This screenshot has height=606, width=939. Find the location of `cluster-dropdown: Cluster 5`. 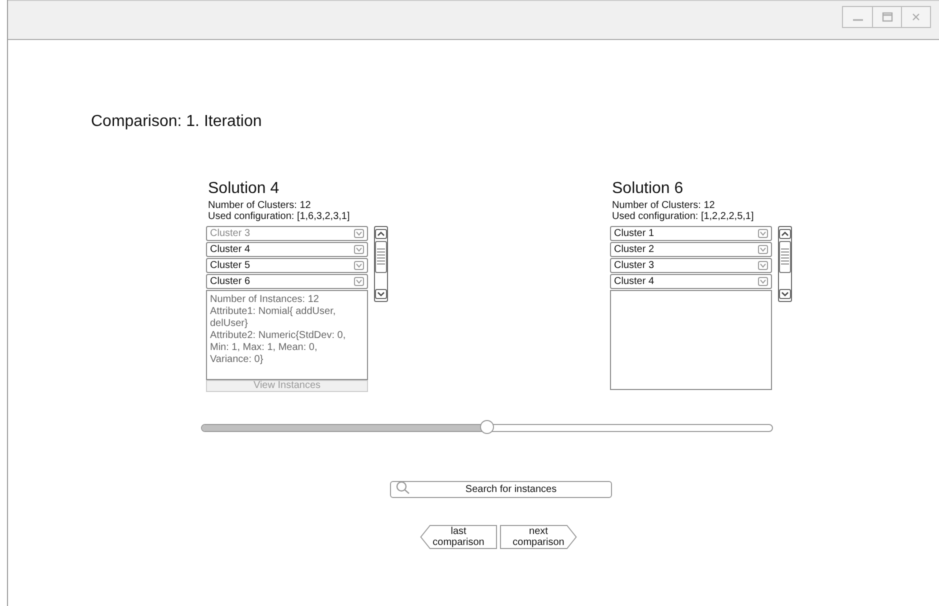

cluster-dropdown: Cluster 5 is located at coordinates (287, 265).